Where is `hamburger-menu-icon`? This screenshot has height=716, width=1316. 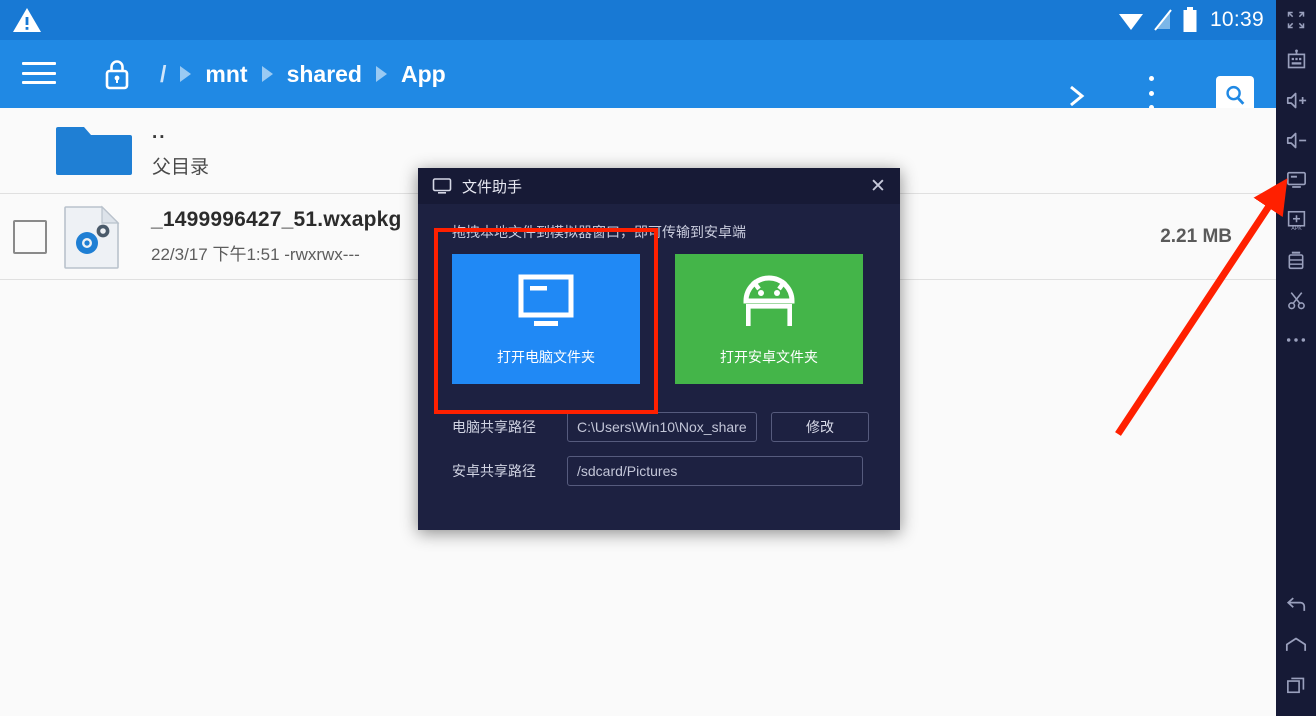
hamburger-menu-icon is located at coordinates (39, 73).